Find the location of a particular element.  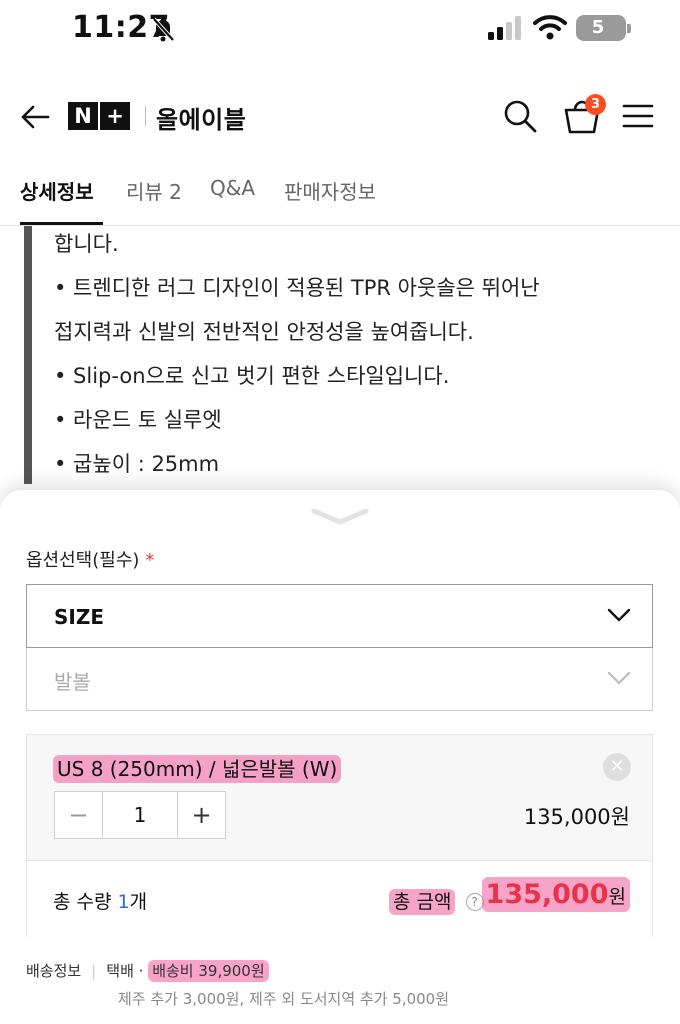

total-quantity: 총 수량 1개 is located at coordinates (100, 900).